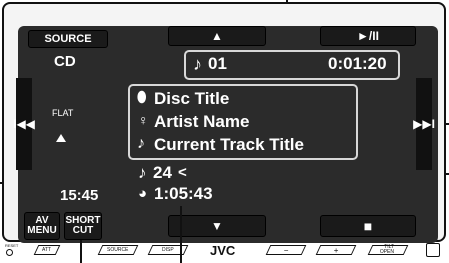 This screenshot has height=263, width=449. Describe the element at coordinates (42, 230) in the screenshot. I see `av-menu-line2: MENU` at that location.